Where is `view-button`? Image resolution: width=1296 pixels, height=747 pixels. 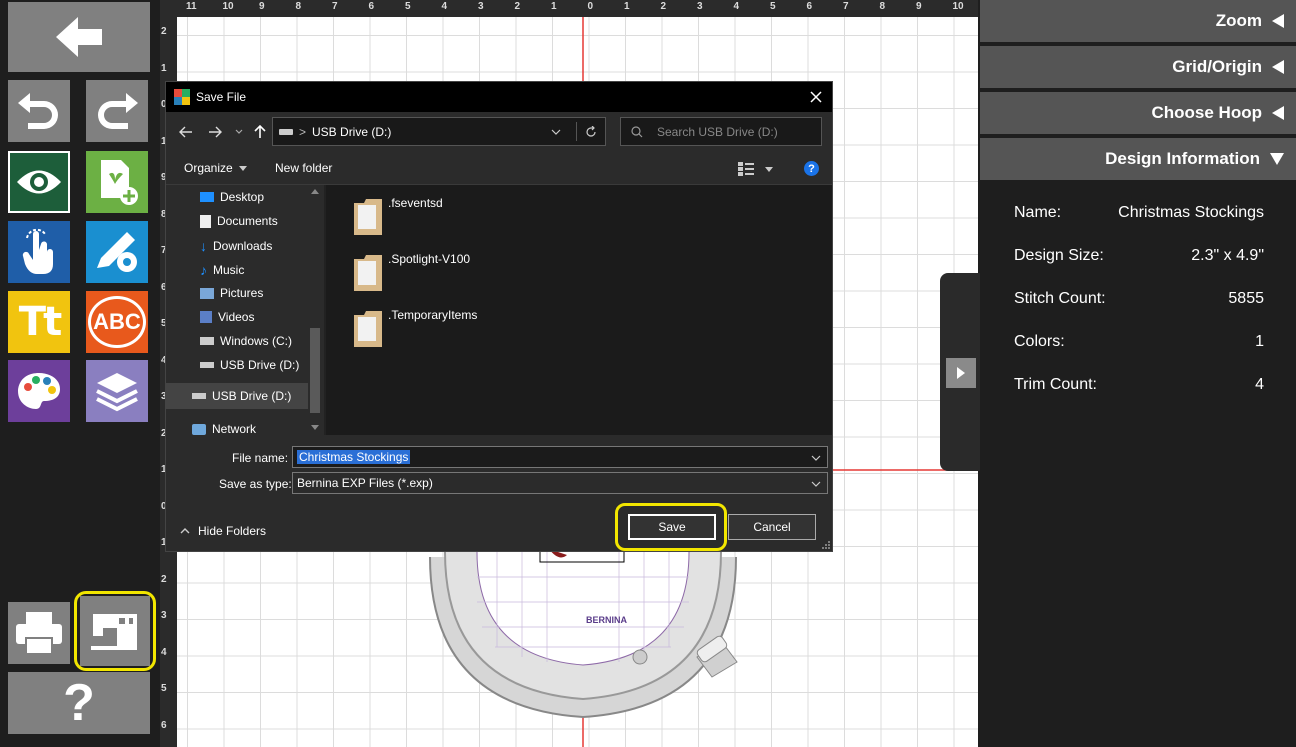
view-button is located at coordinates (39, 182).